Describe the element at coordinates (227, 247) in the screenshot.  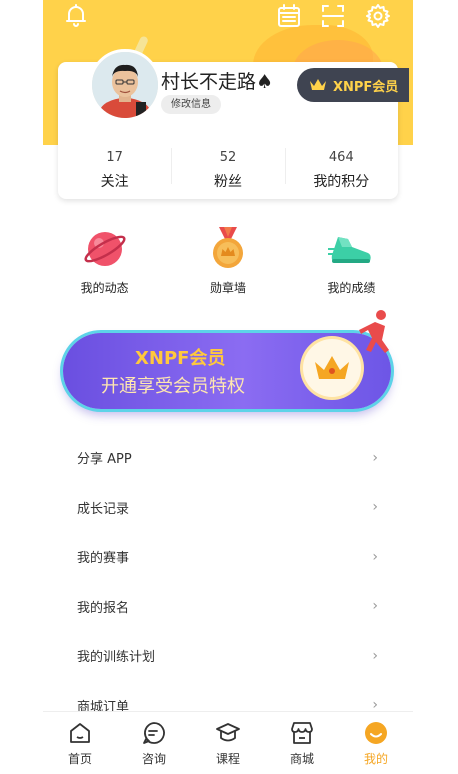
I see `medal-icon` at that location.